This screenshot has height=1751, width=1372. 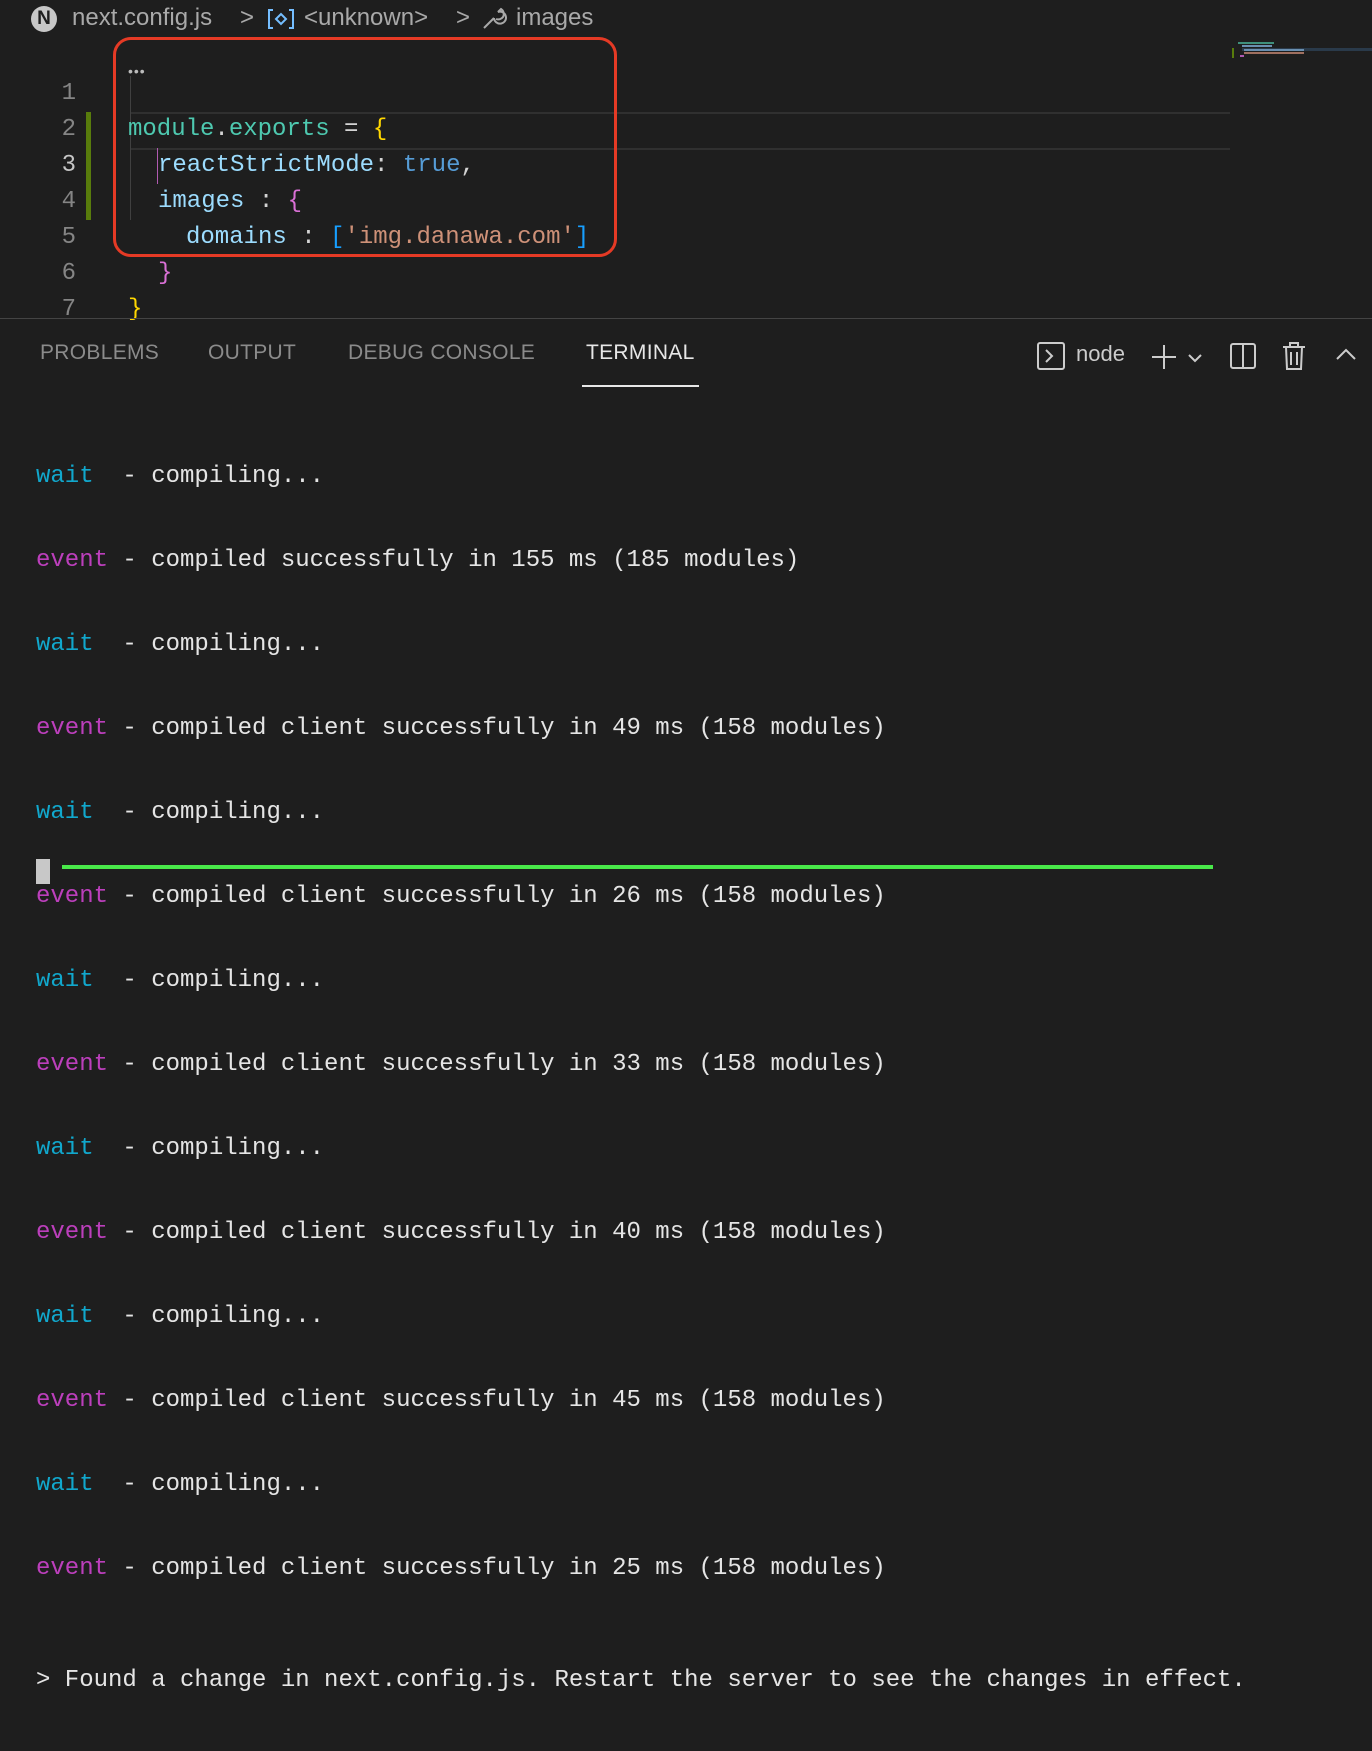 What do you see at coordinates (686, 19) in the screenshot?
I see `breadcrumb: N next.config.js > <unknown> > images` at bounding box center [686, 19].